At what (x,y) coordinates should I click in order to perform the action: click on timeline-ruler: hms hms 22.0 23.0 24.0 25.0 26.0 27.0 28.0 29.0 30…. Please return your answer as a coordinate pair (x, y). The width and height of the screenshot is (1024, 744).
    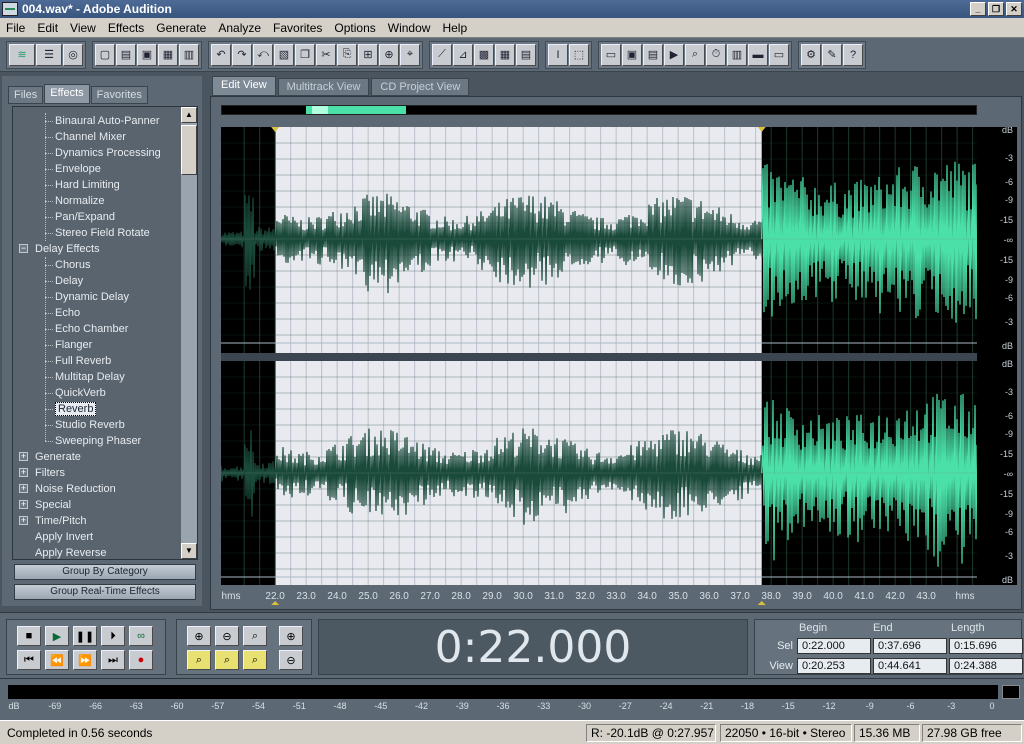
    Looking at the image, I should click on (599, 596).